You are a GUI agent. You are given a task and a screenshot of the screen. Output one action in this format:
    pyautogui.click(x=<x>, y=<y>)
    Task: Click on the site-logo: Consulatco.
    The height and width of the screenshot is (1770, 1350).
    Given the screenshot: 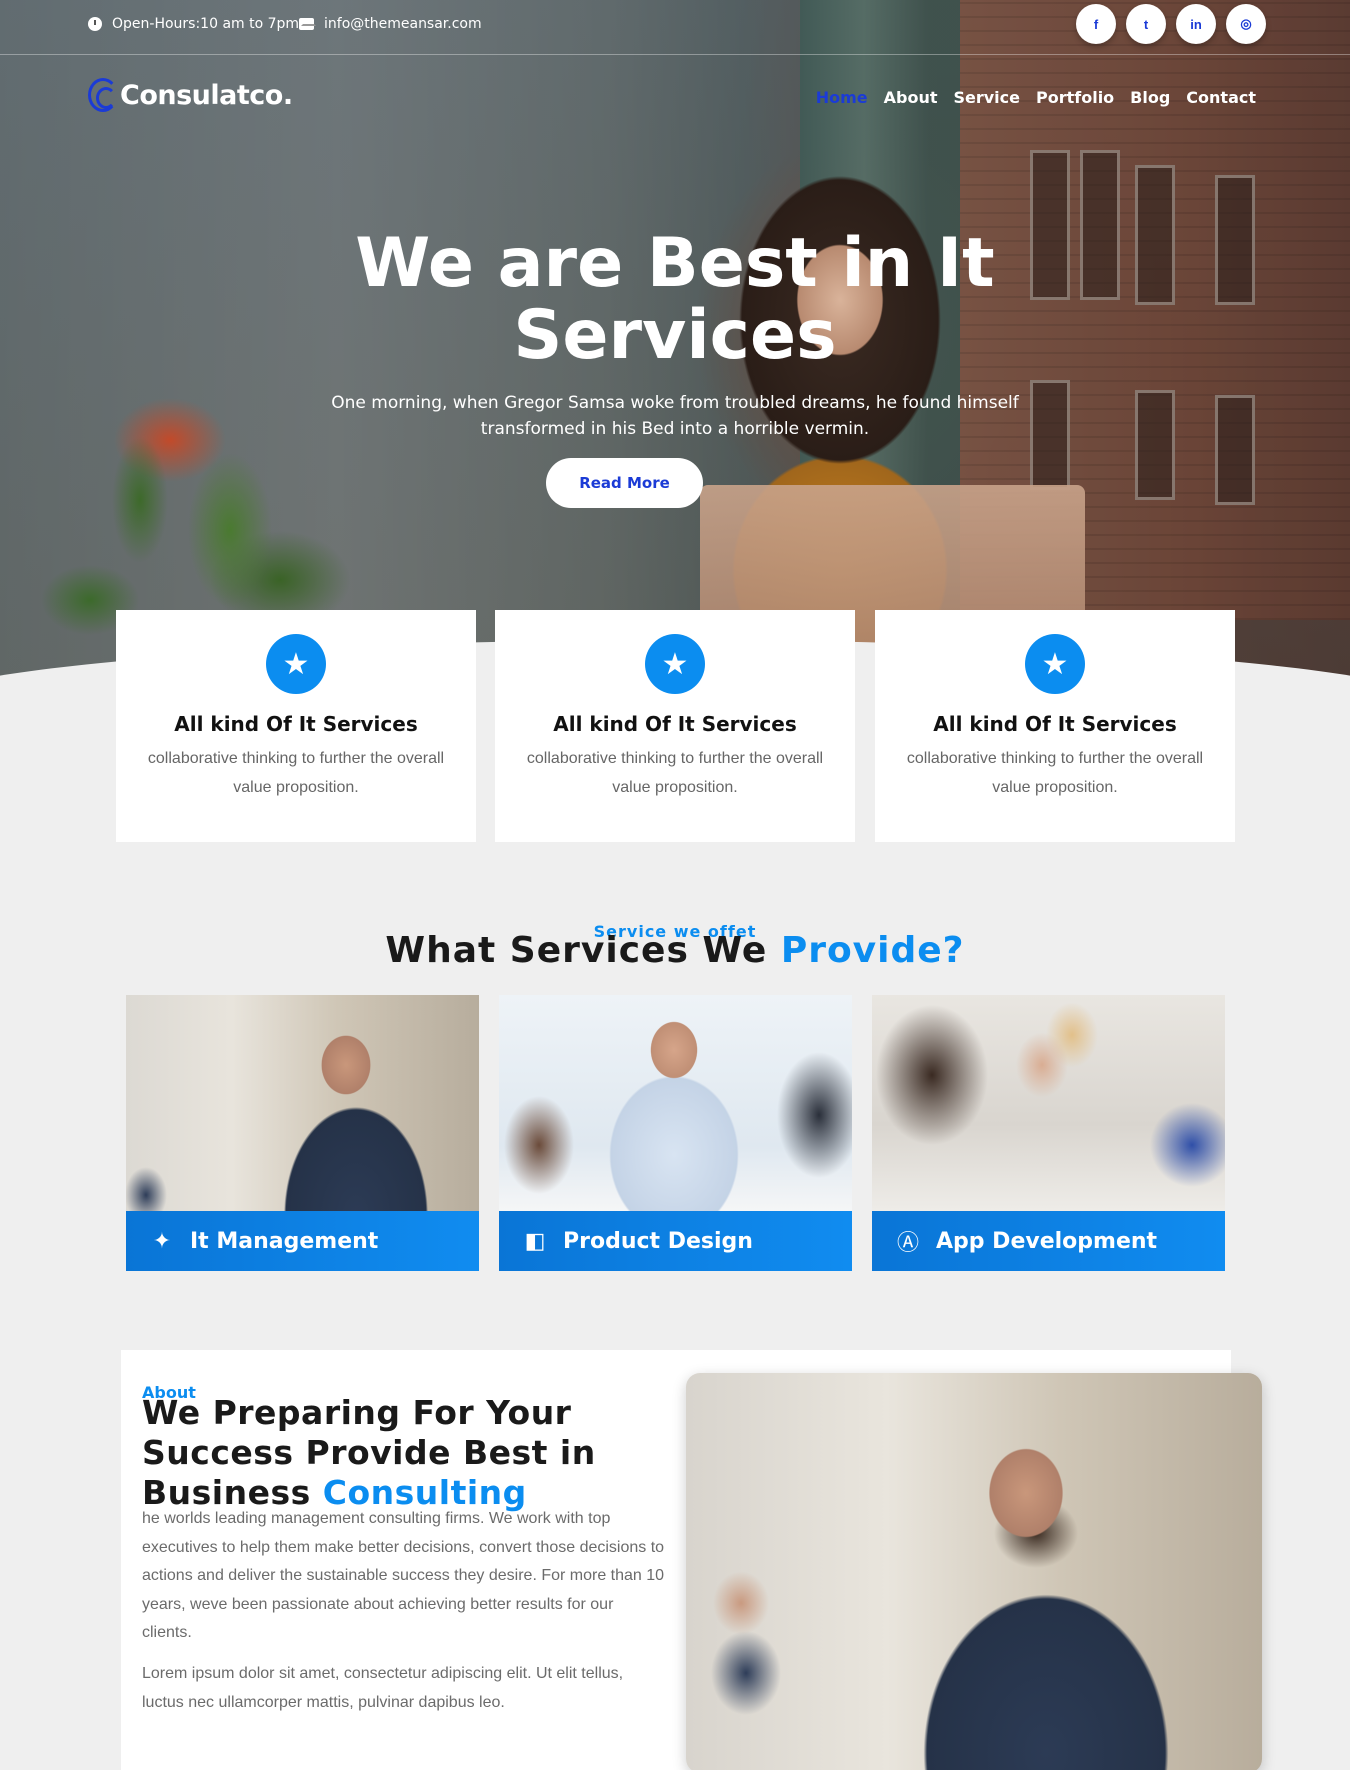 What is the action you would take?
    pyautogui.click(x=190, y=95)
    